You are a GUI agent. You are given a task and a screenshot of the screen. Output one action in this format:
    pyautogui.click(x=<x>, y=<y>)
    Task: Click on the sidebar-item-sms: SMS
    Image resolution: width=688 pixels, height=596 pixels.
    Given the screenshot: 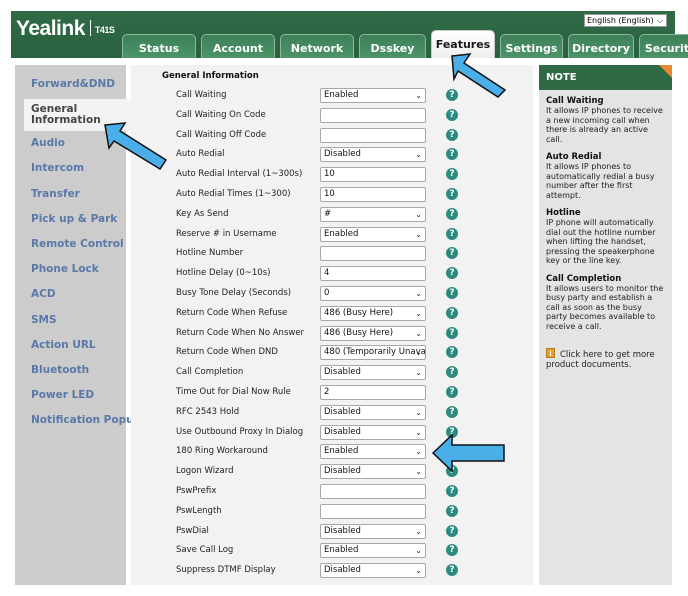 What is the action you would take?
    pyautogui.click(x=70, y=320)
    